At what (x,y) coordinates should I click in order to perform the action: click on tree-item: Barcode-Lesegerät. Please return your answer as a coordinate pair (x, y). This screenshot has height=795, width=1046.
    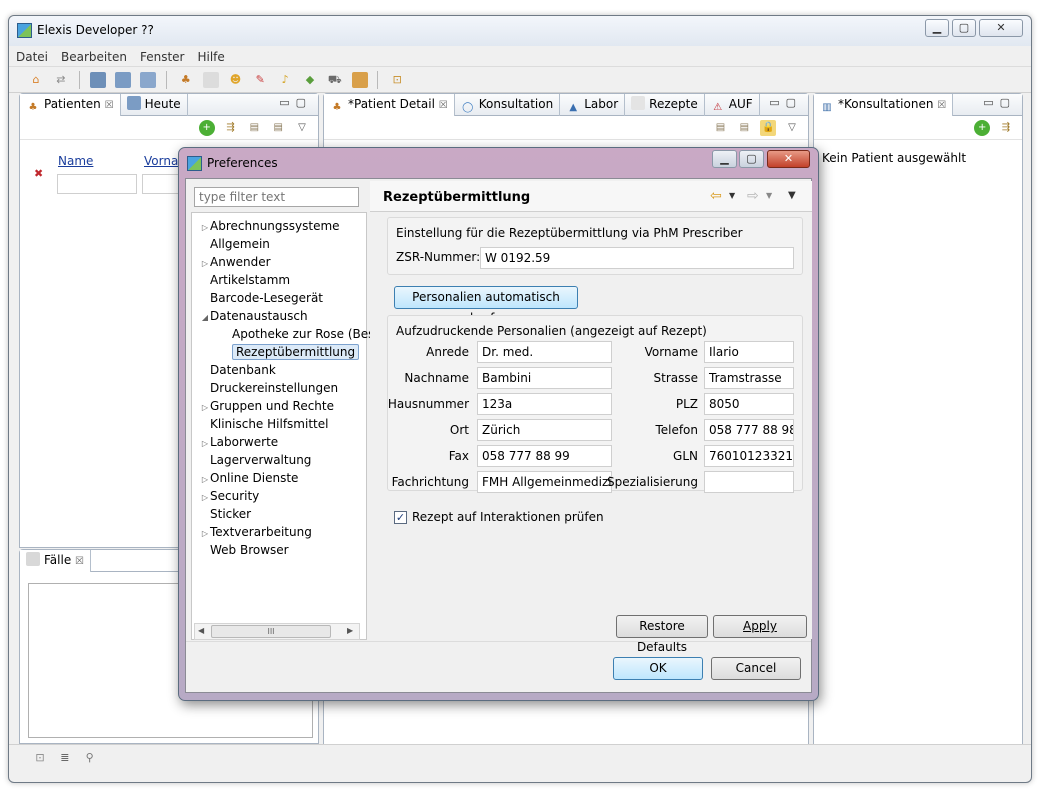
    Looking at the image, I should click on (261, 298).